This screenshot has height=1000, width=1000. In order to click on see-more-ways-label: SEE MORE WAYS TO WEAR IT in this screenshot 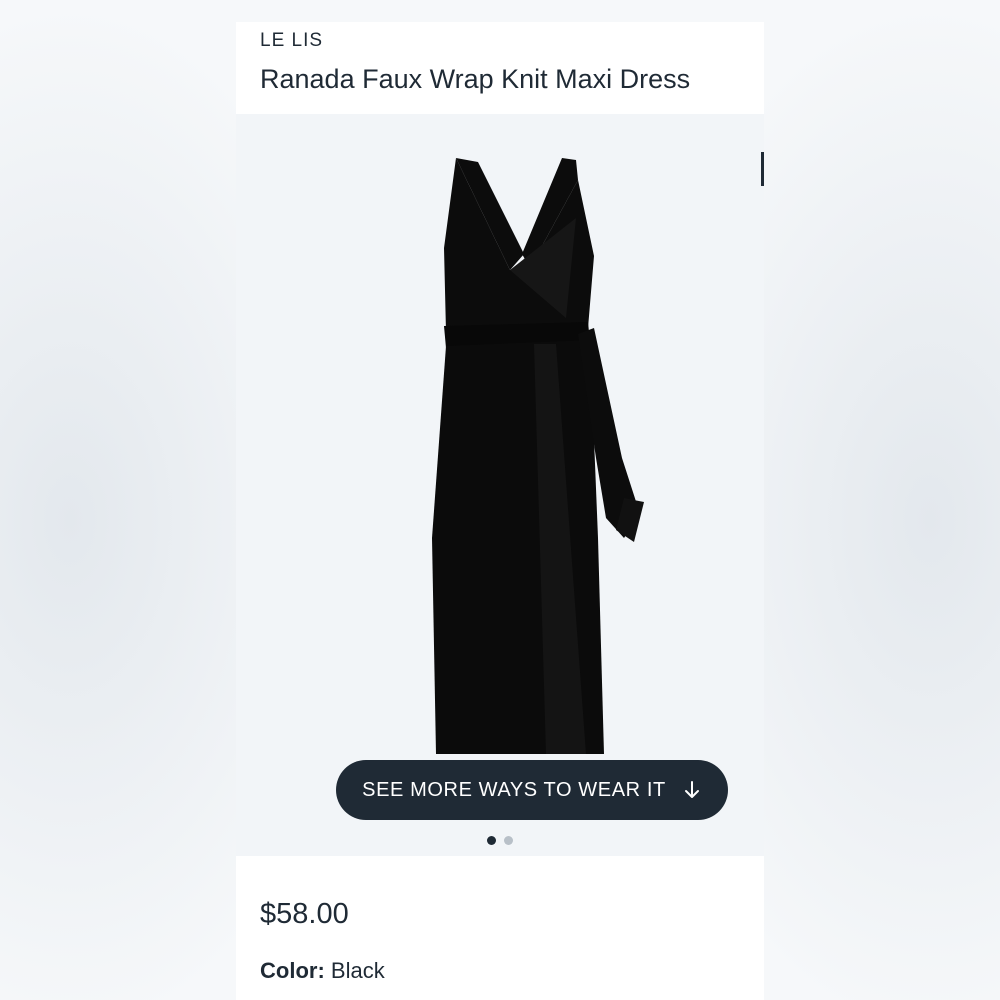, I will do `click(514, 789)`.